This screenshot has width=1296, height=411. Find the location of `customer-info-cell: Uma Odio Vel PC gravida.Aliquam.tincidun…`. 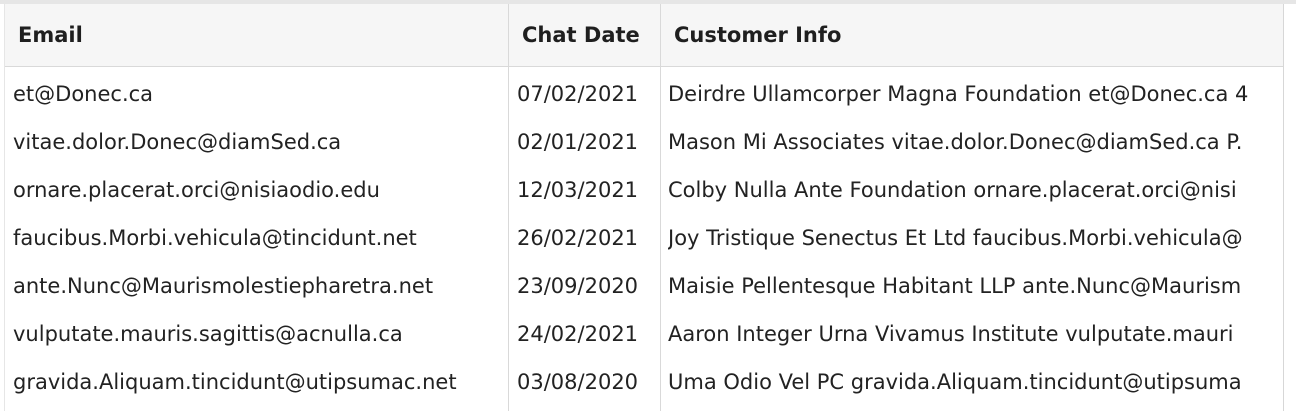

customer-info-cell: Uma Odio Vel PC gravida.Aliquam.tincidun… is located at coordinates (955, 382).